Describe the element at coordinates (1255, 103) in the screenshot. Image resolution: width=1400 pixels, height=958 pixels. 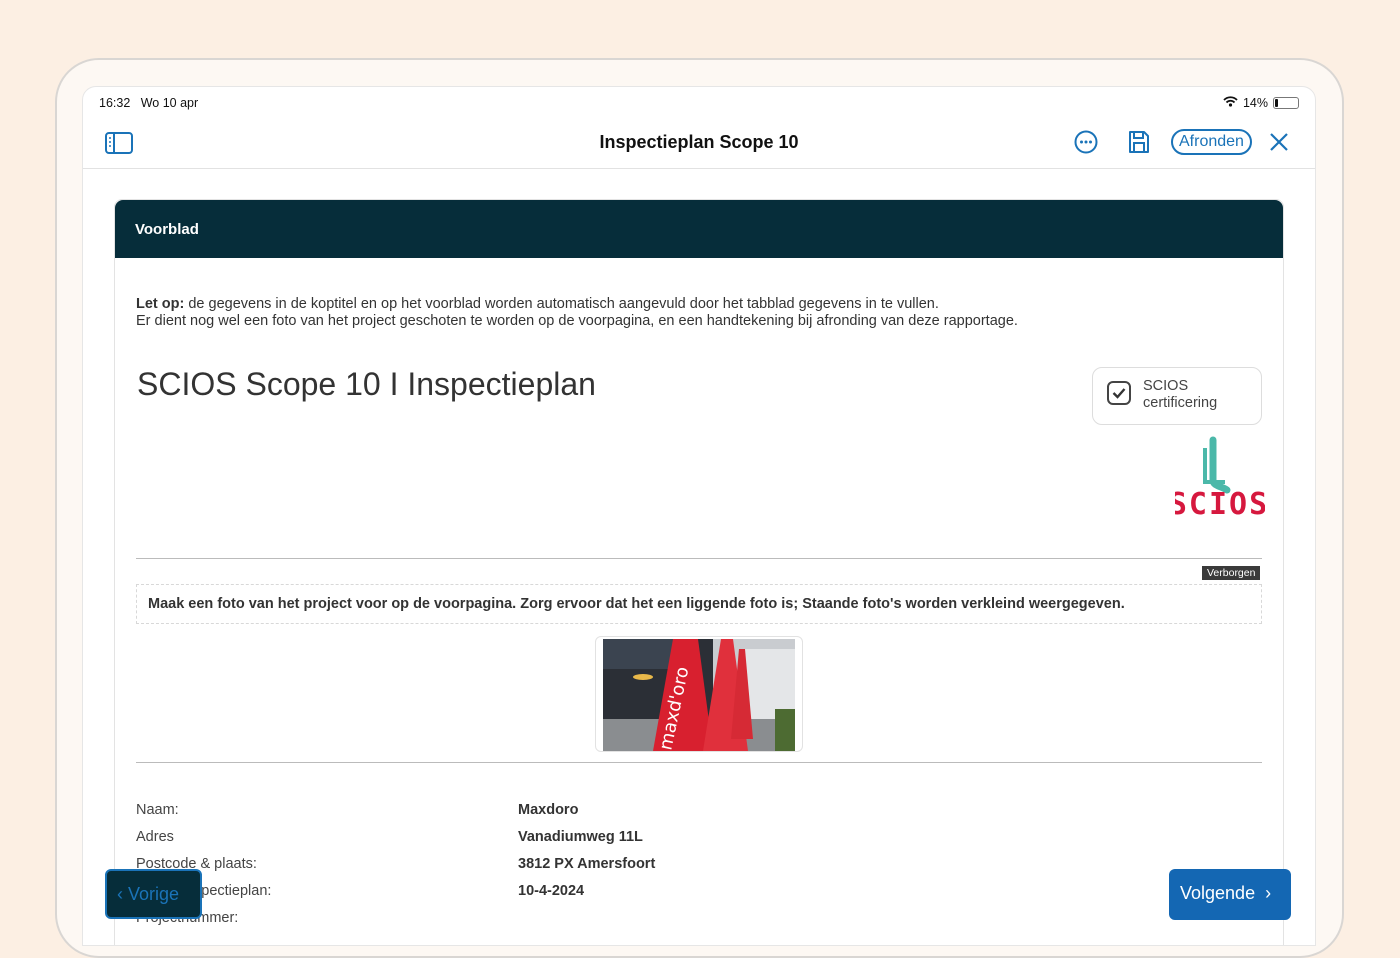
I see `battery-percent: 14%` at that location.